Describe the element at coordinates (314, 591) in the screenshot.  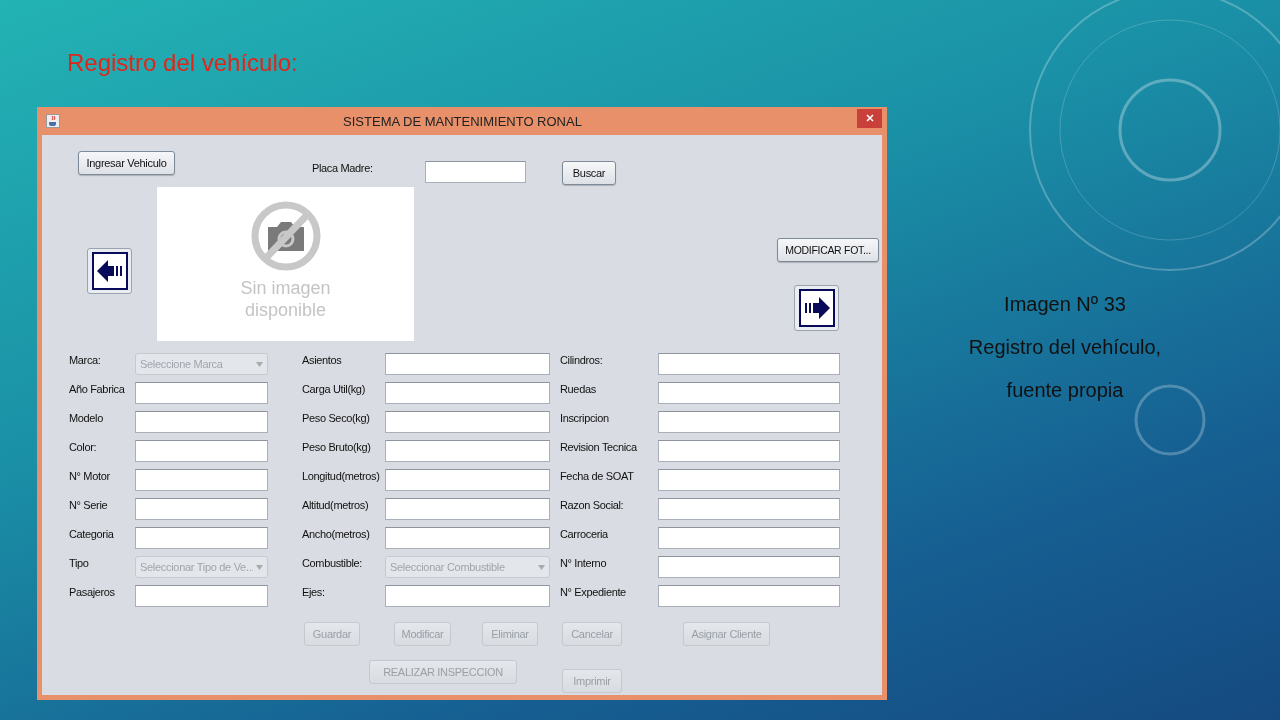
I see `field-label: Ejes:` at that location.